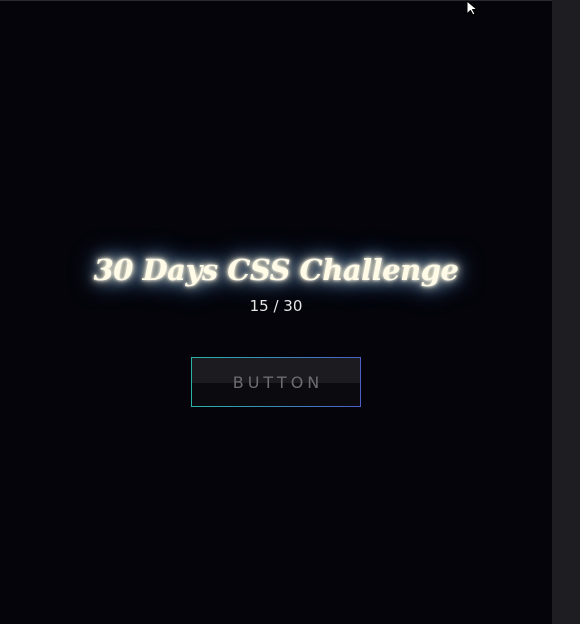 The height and width of the screenshot is (624, 580). I want to click on demo-button: BUTTON, so click(276, 382).